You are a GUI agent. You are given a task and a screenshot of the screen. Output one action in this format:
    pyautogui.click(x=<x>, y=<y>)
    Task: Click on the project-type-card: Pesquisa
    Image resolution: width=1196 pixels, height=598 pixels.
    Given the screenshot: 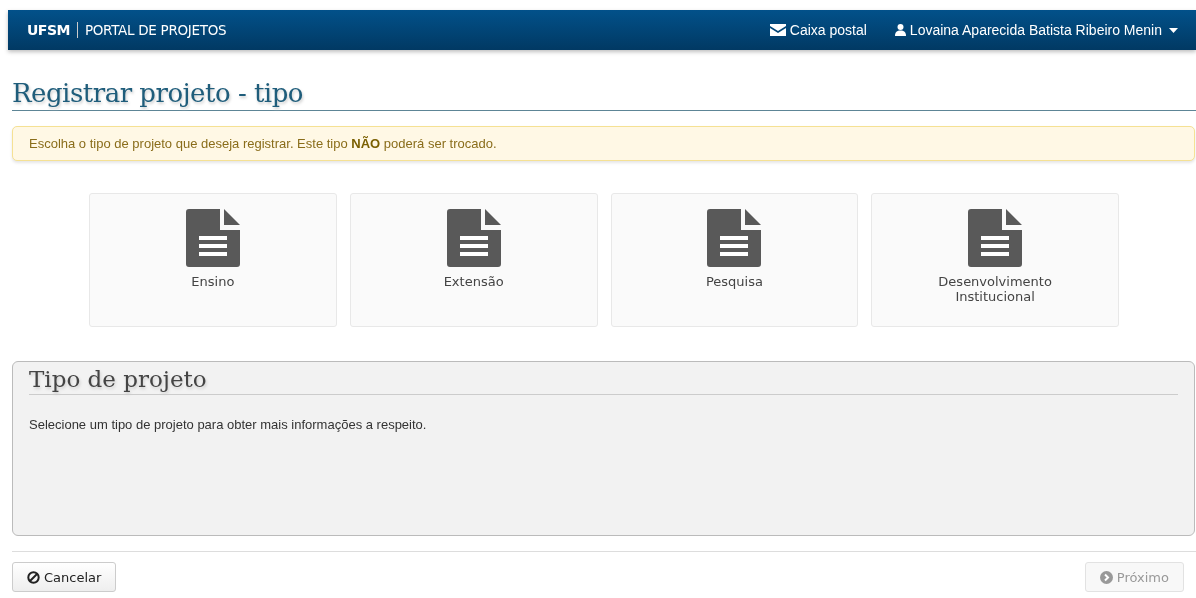 What is the action you would take?
    pyautogui.click(x=734, y=260)
    